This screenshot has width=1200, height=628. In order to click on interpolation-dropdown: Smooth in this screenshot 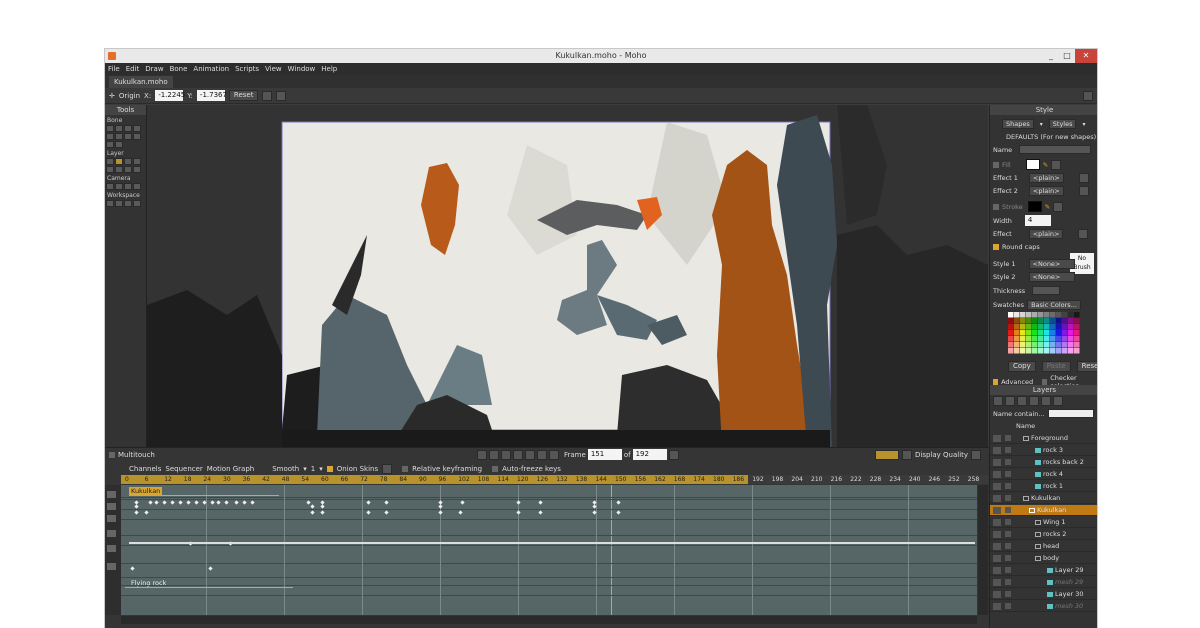, I will do `click(285, 469)`.